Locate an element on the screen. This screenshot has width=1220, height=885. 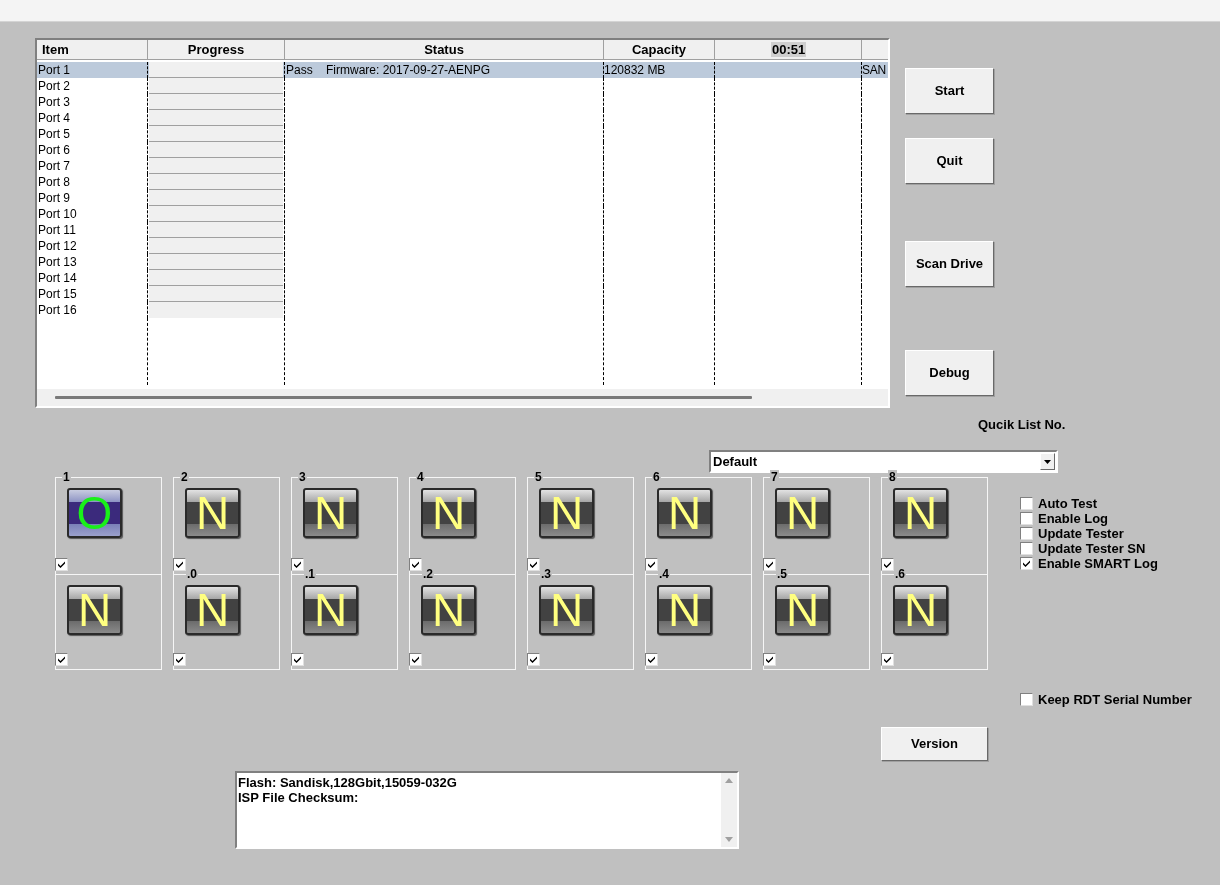
table-cell: Port 11 is located at coordinates (56, 230).